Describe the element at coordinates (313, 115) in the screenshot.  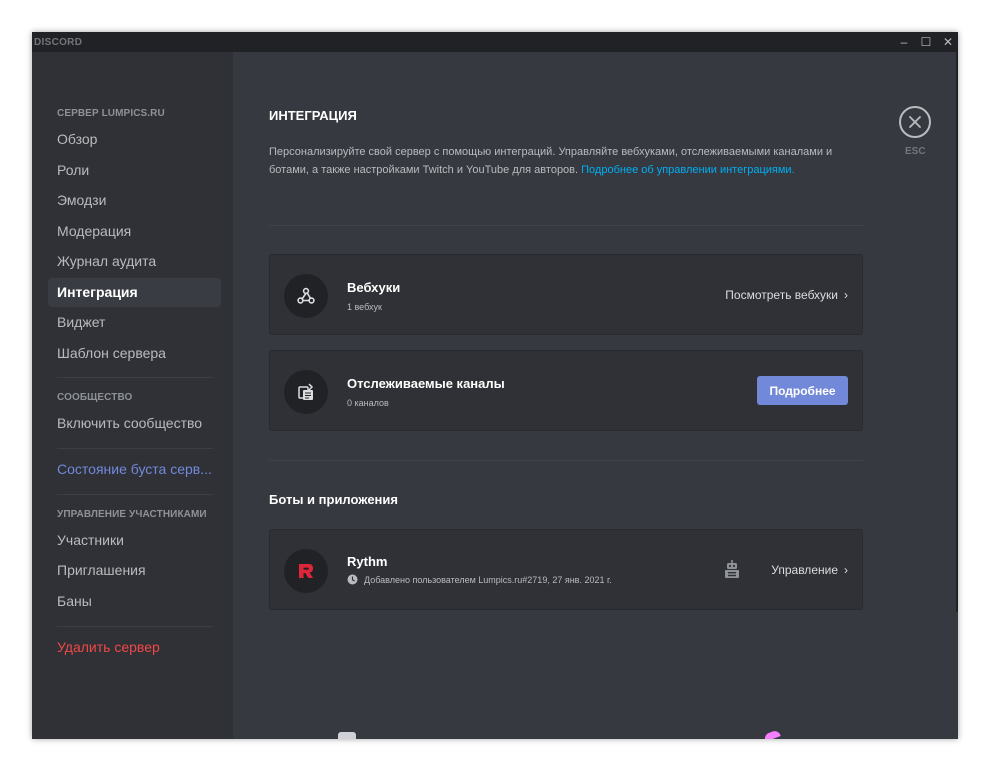
I see `page-title: ИНТЕГРАЦИЯ` at that location.